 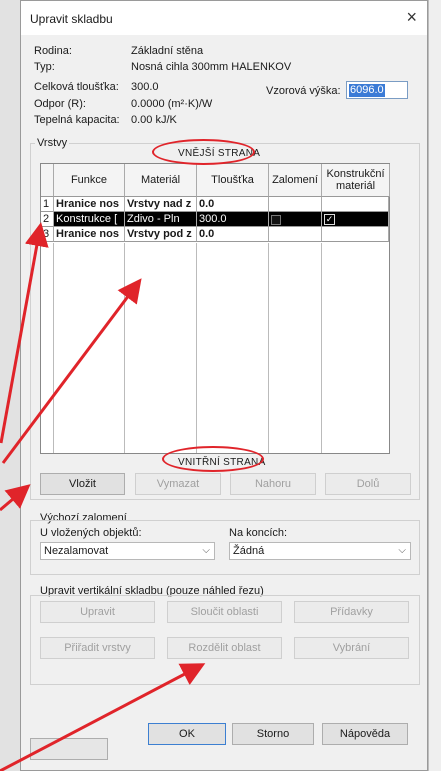 What do you see at coordinates (97, 648) in the screenshot?
I see `assign-layers-button: Přiřadit vrstvy` at bounding box center [97, 648].